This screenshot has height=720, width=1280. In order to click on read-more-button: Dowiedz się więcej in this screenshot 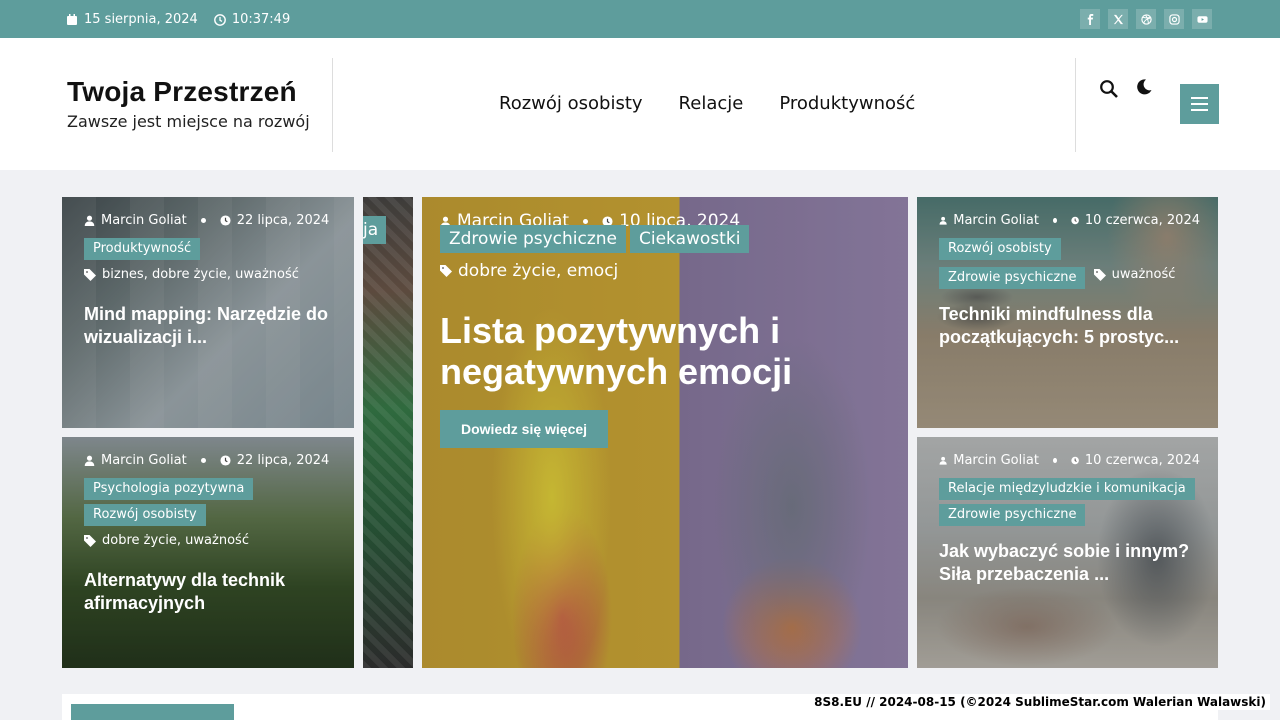, I will do `click(524, 429)`.